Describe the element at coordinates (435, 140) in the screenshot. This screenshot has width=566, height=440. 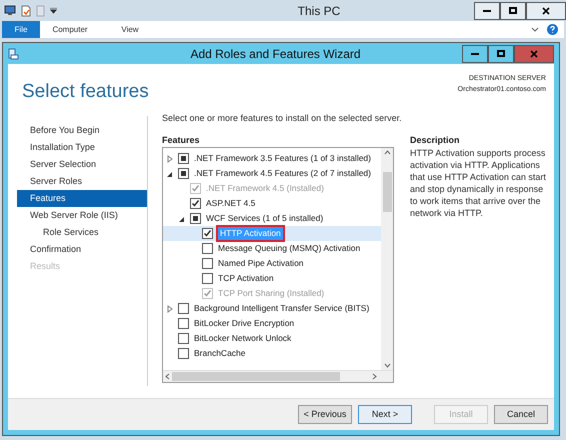
I see `description-label: Description` at that location.